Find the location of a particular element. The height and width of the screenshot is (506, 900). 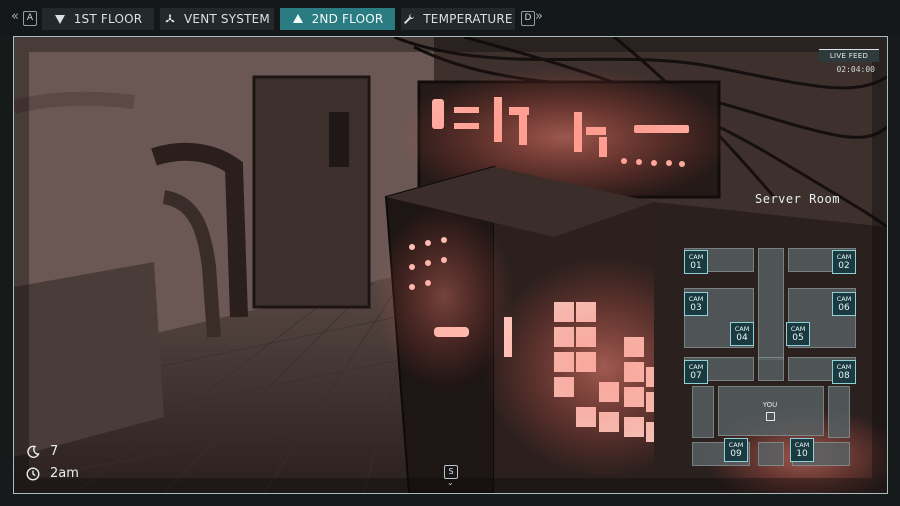

cam-06-button: CAM 06 is located at coordinates (844, 304).